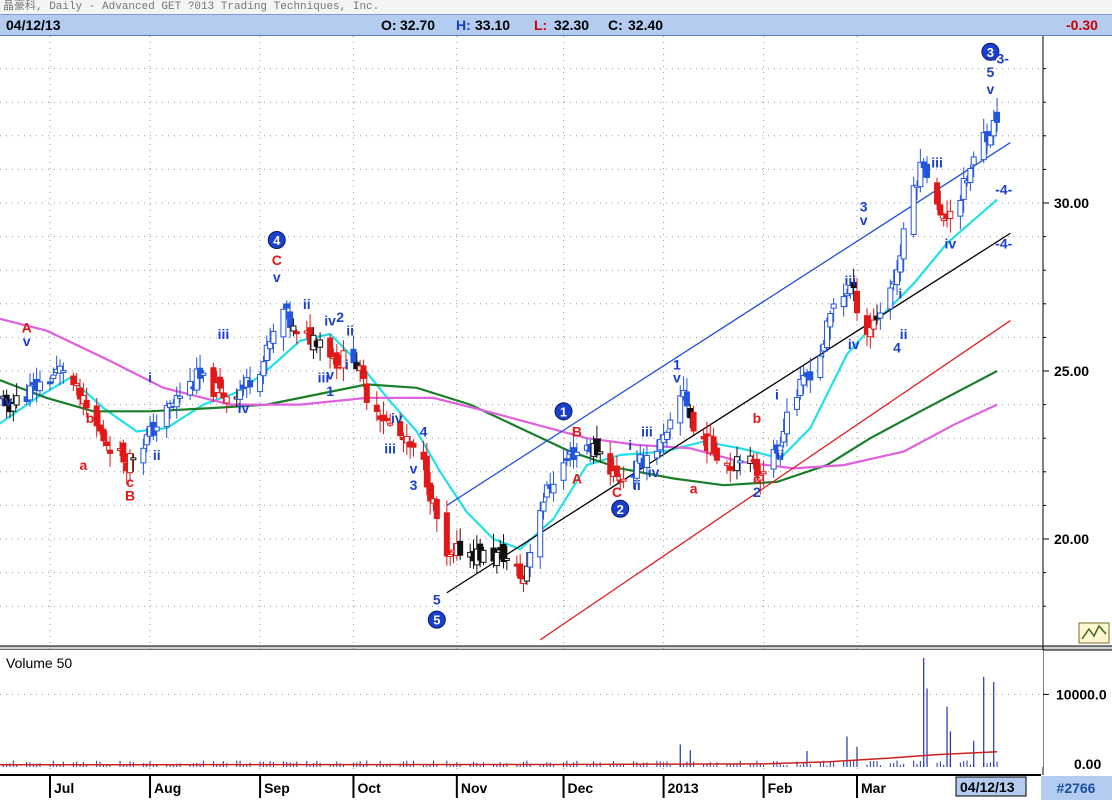 The width and height of the screenshot is (1112, 800). Describe the element at coordinates (780, 788) in the screenshot. I see `time-axis-label: Feb` at that location.